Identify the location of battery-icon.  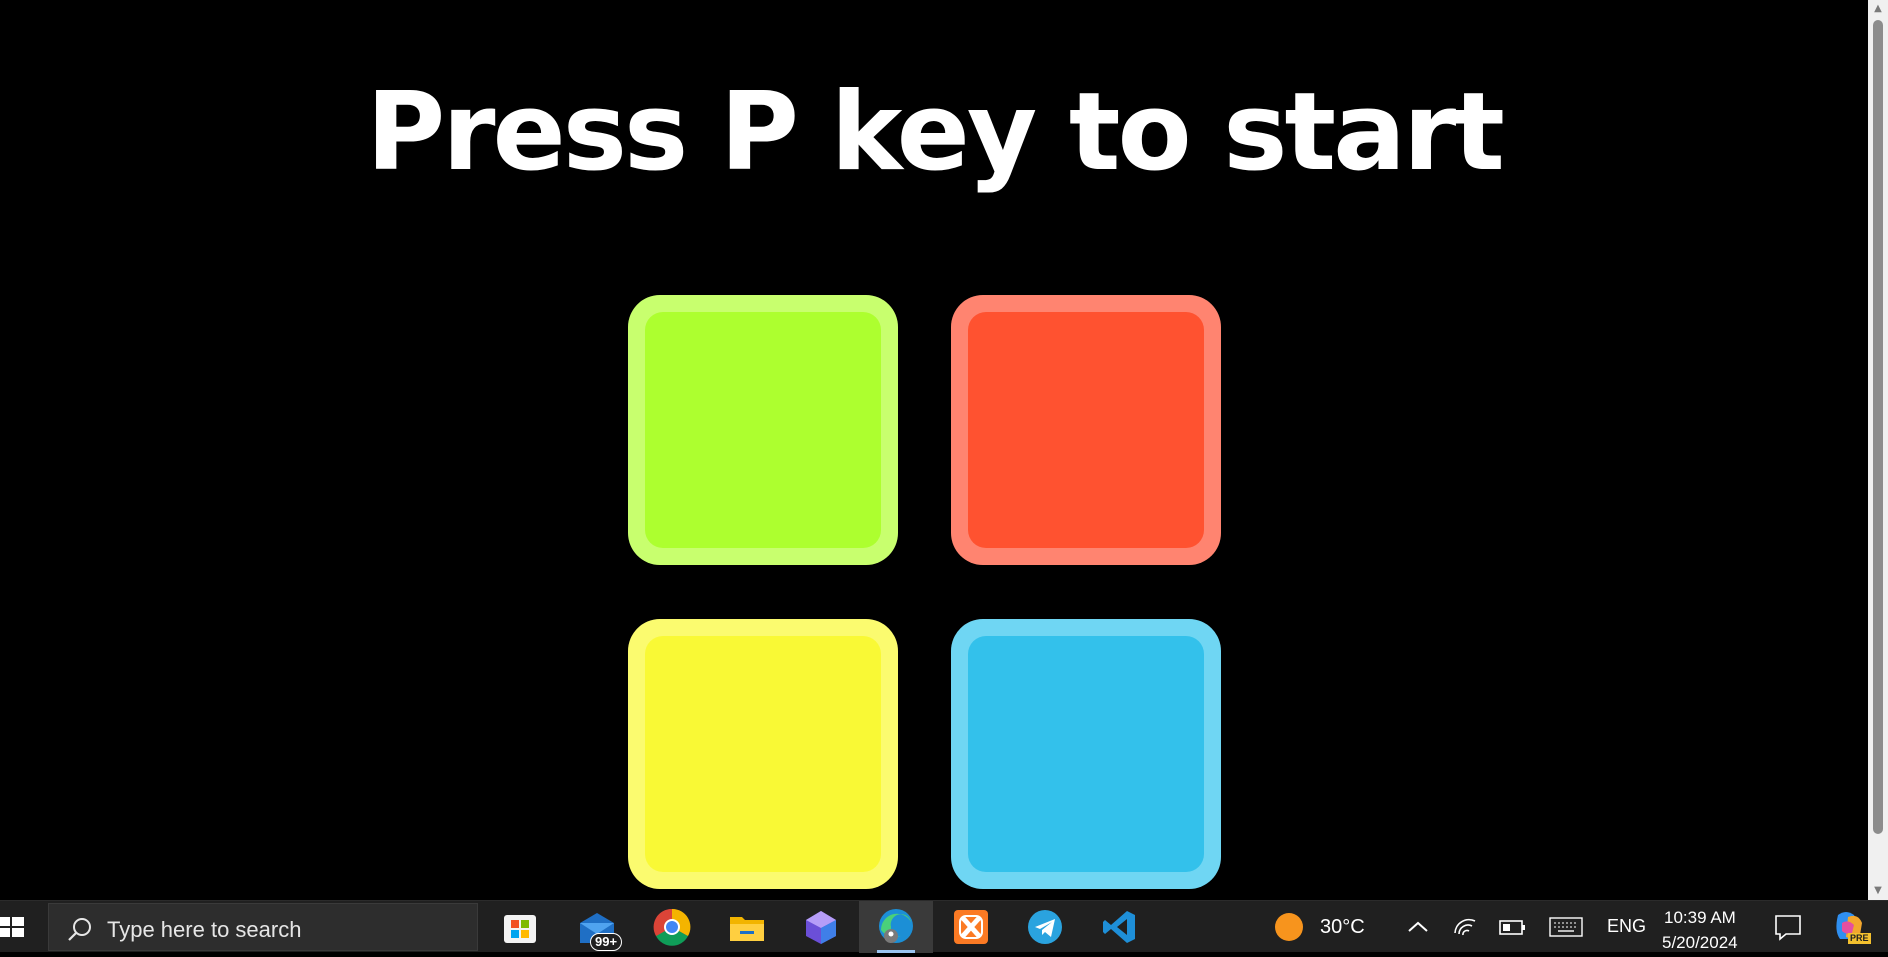
(1512, 927).